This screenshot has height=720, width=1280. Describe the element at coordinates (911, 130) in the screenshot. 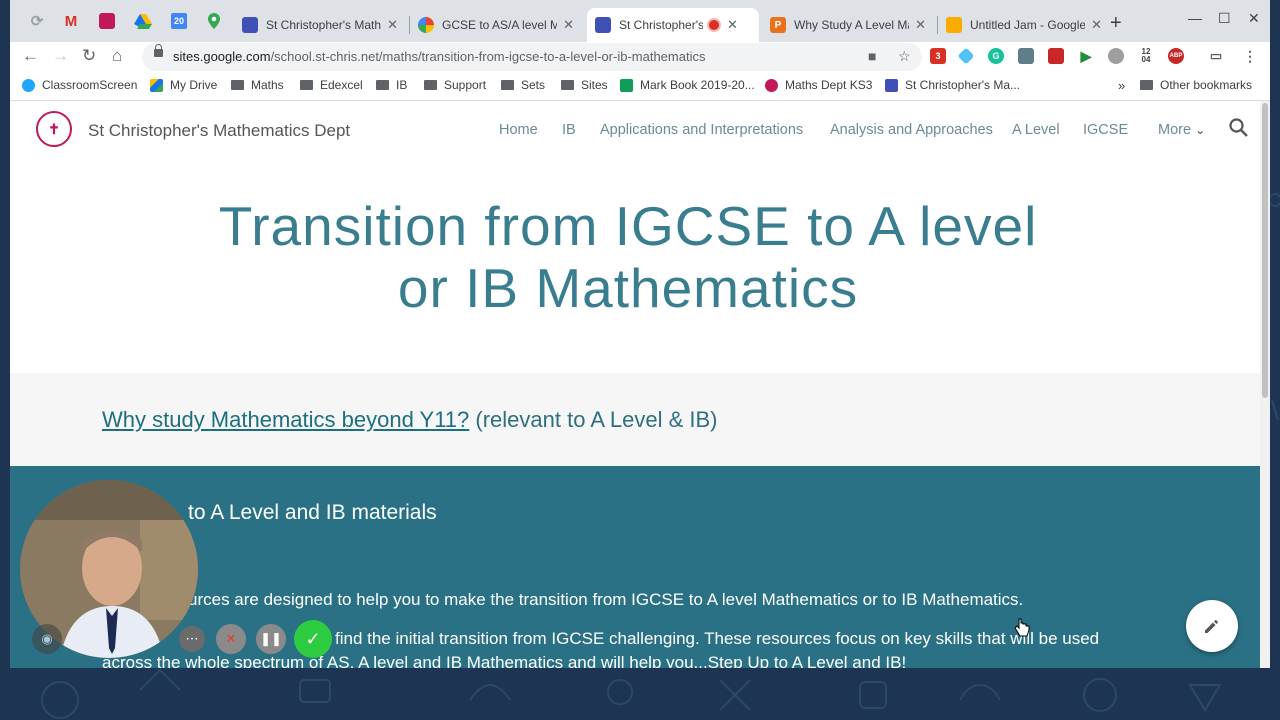

I see `nav-analysis-and-approaches: Analysis and Approaches` at that location.